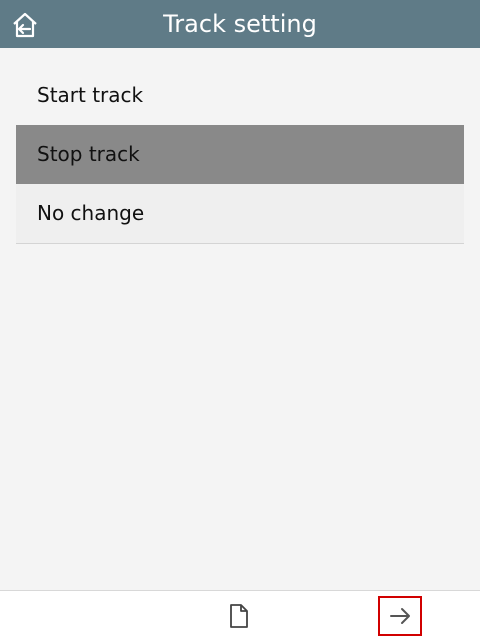  What do you see at coordinates (91, 213) in the screenshot?
I see `option-label: No change` at bounding box center [91, 213].